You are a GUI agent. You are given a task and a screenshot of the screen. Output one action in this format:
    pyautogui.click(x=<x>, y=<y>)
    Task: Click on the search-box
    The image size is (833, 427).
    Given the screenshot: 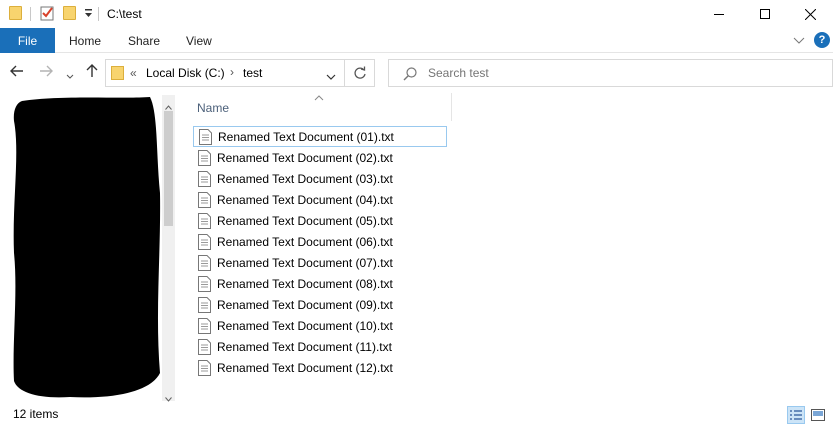 What is the action you would take?
    pyautogui.click(x=610, y=73)
    